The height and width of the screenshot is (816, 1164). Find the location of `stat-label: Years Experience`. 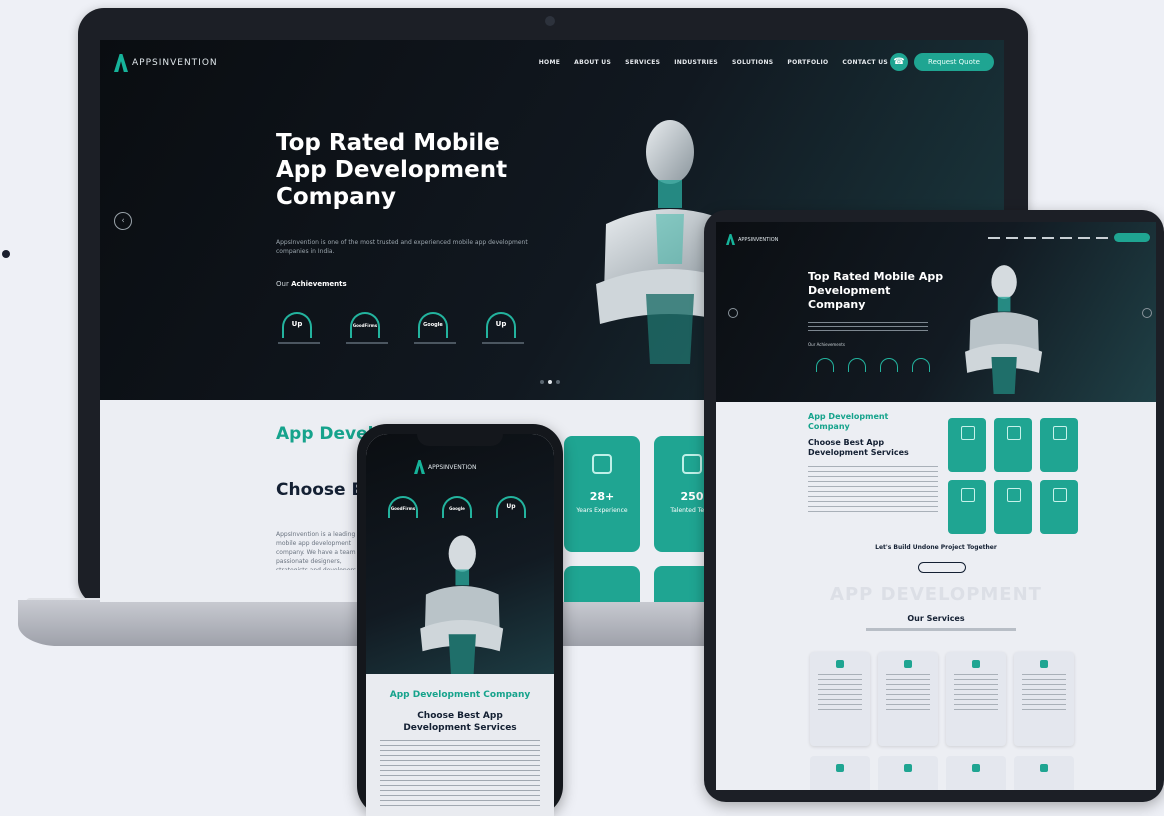

stat-label: Years Experience is located at coordinates (602, 510).